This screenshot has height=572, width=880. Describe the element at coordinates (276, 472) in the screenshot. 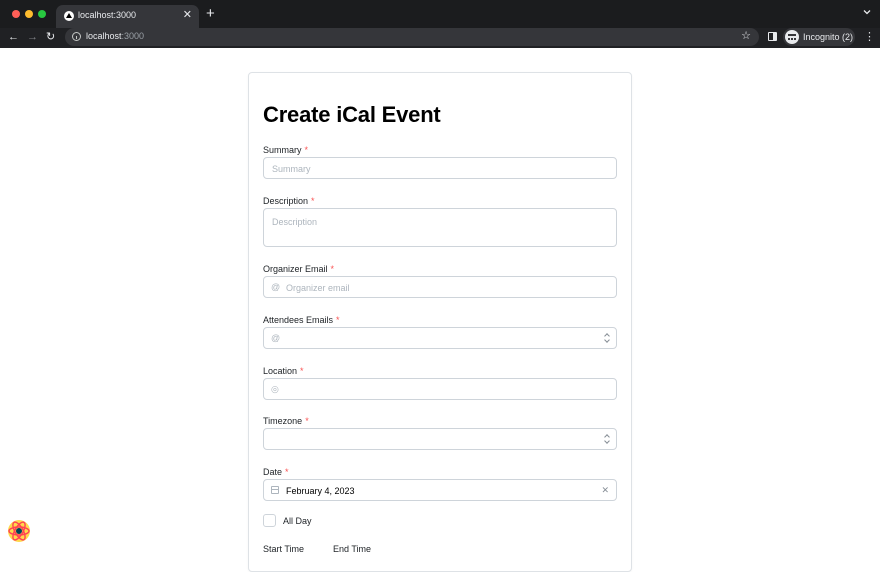

I see `date-label: Date *` at that location.